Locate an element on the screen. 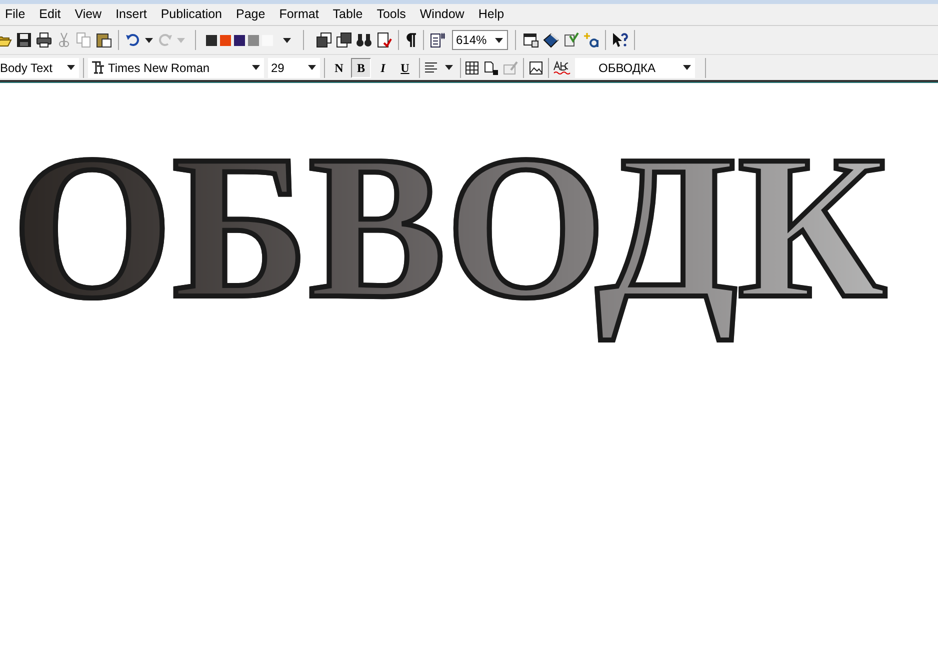 The image size is (938, 650). menu-item: Insert is located at coordinates (131, 14).